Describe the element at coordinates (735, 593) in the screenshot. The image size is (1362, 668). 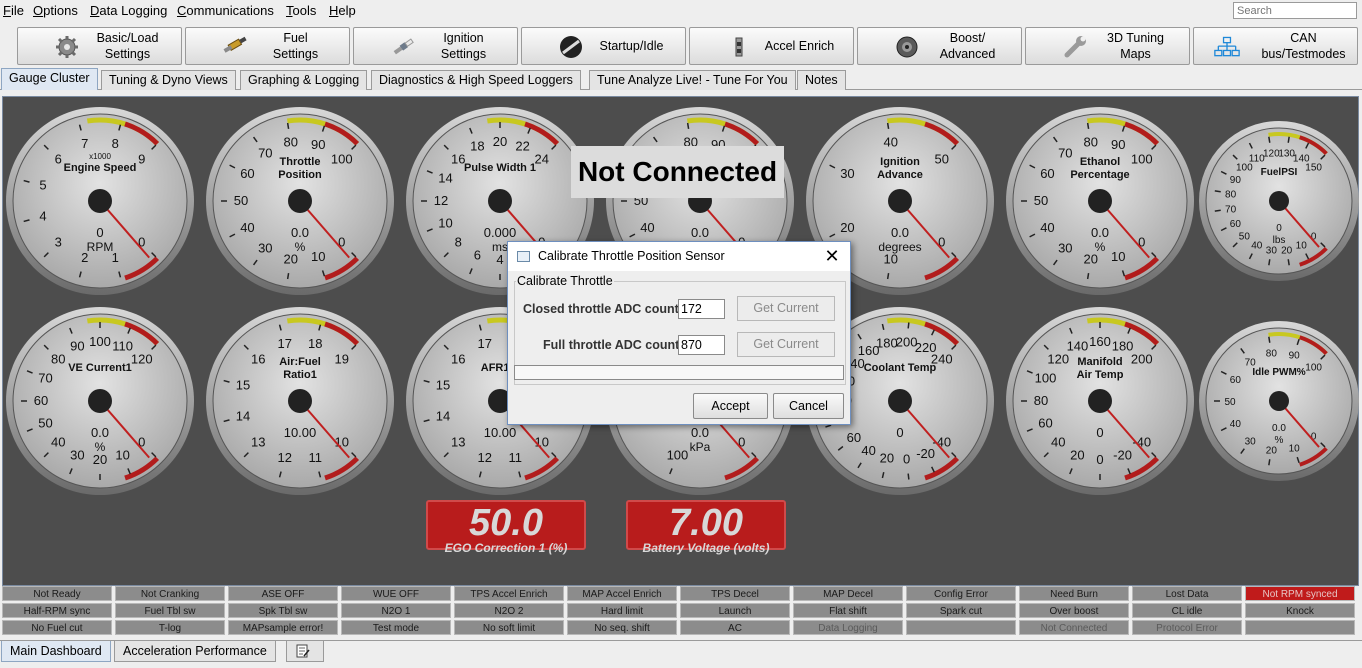
I see `status-indicator: TPS Decel` at that location.